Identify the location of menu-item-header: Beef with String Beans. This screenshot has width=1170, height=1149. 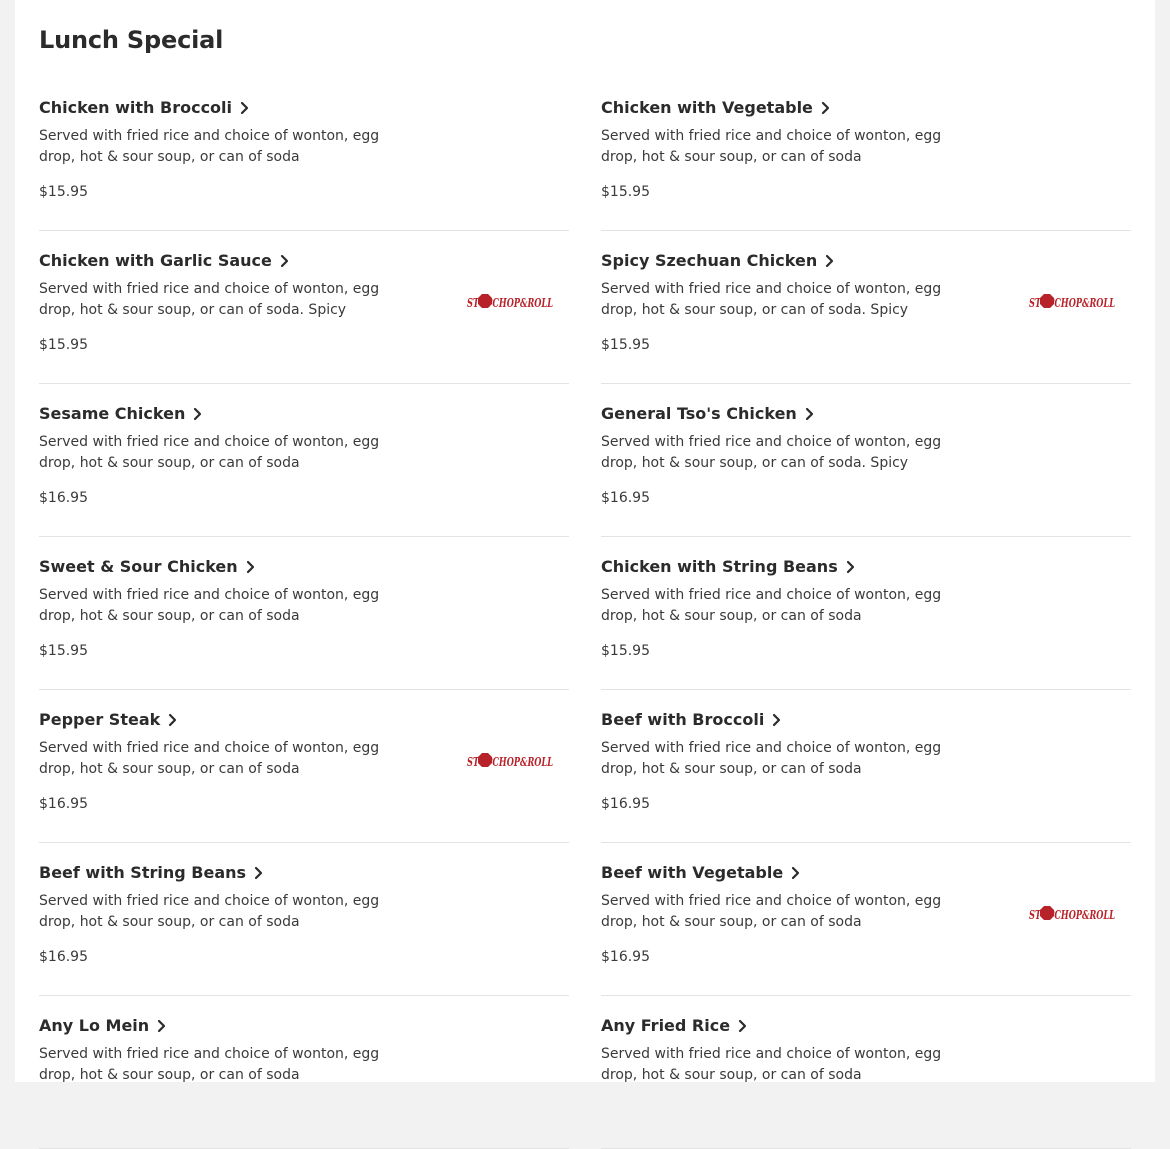
(151, 872).